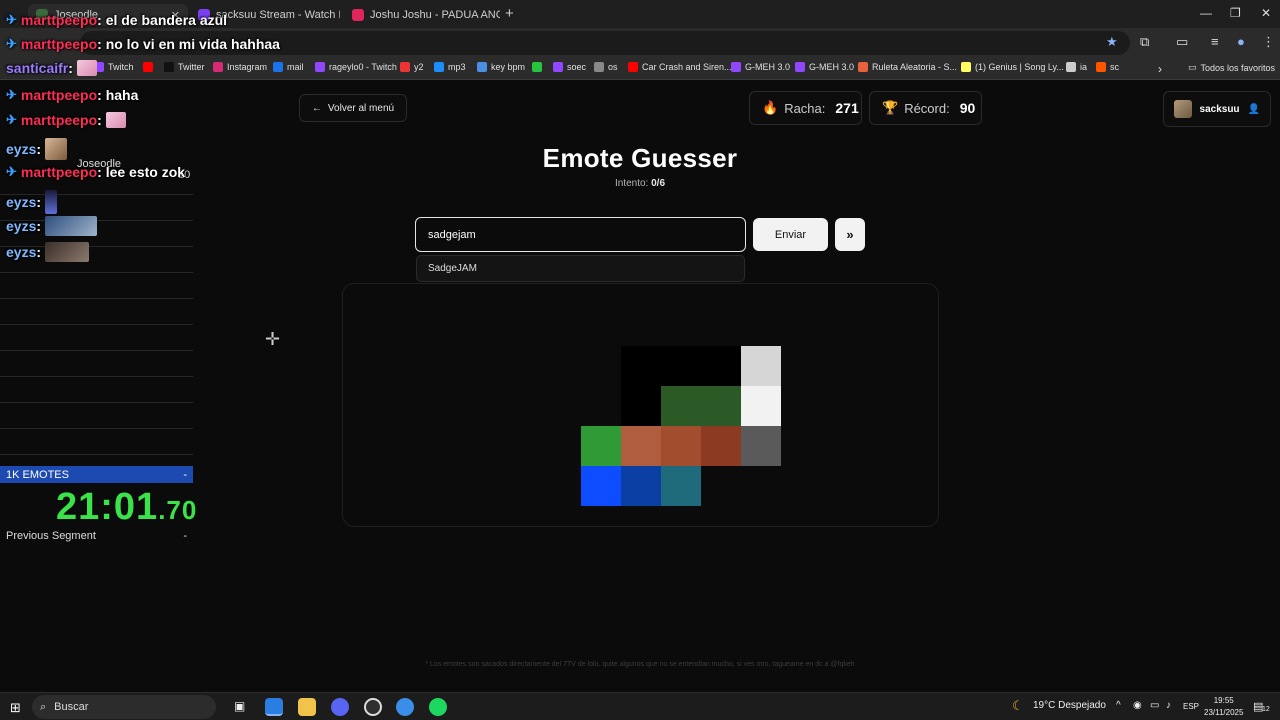  I want to click on send-button: Enviar, so click(790, 234).